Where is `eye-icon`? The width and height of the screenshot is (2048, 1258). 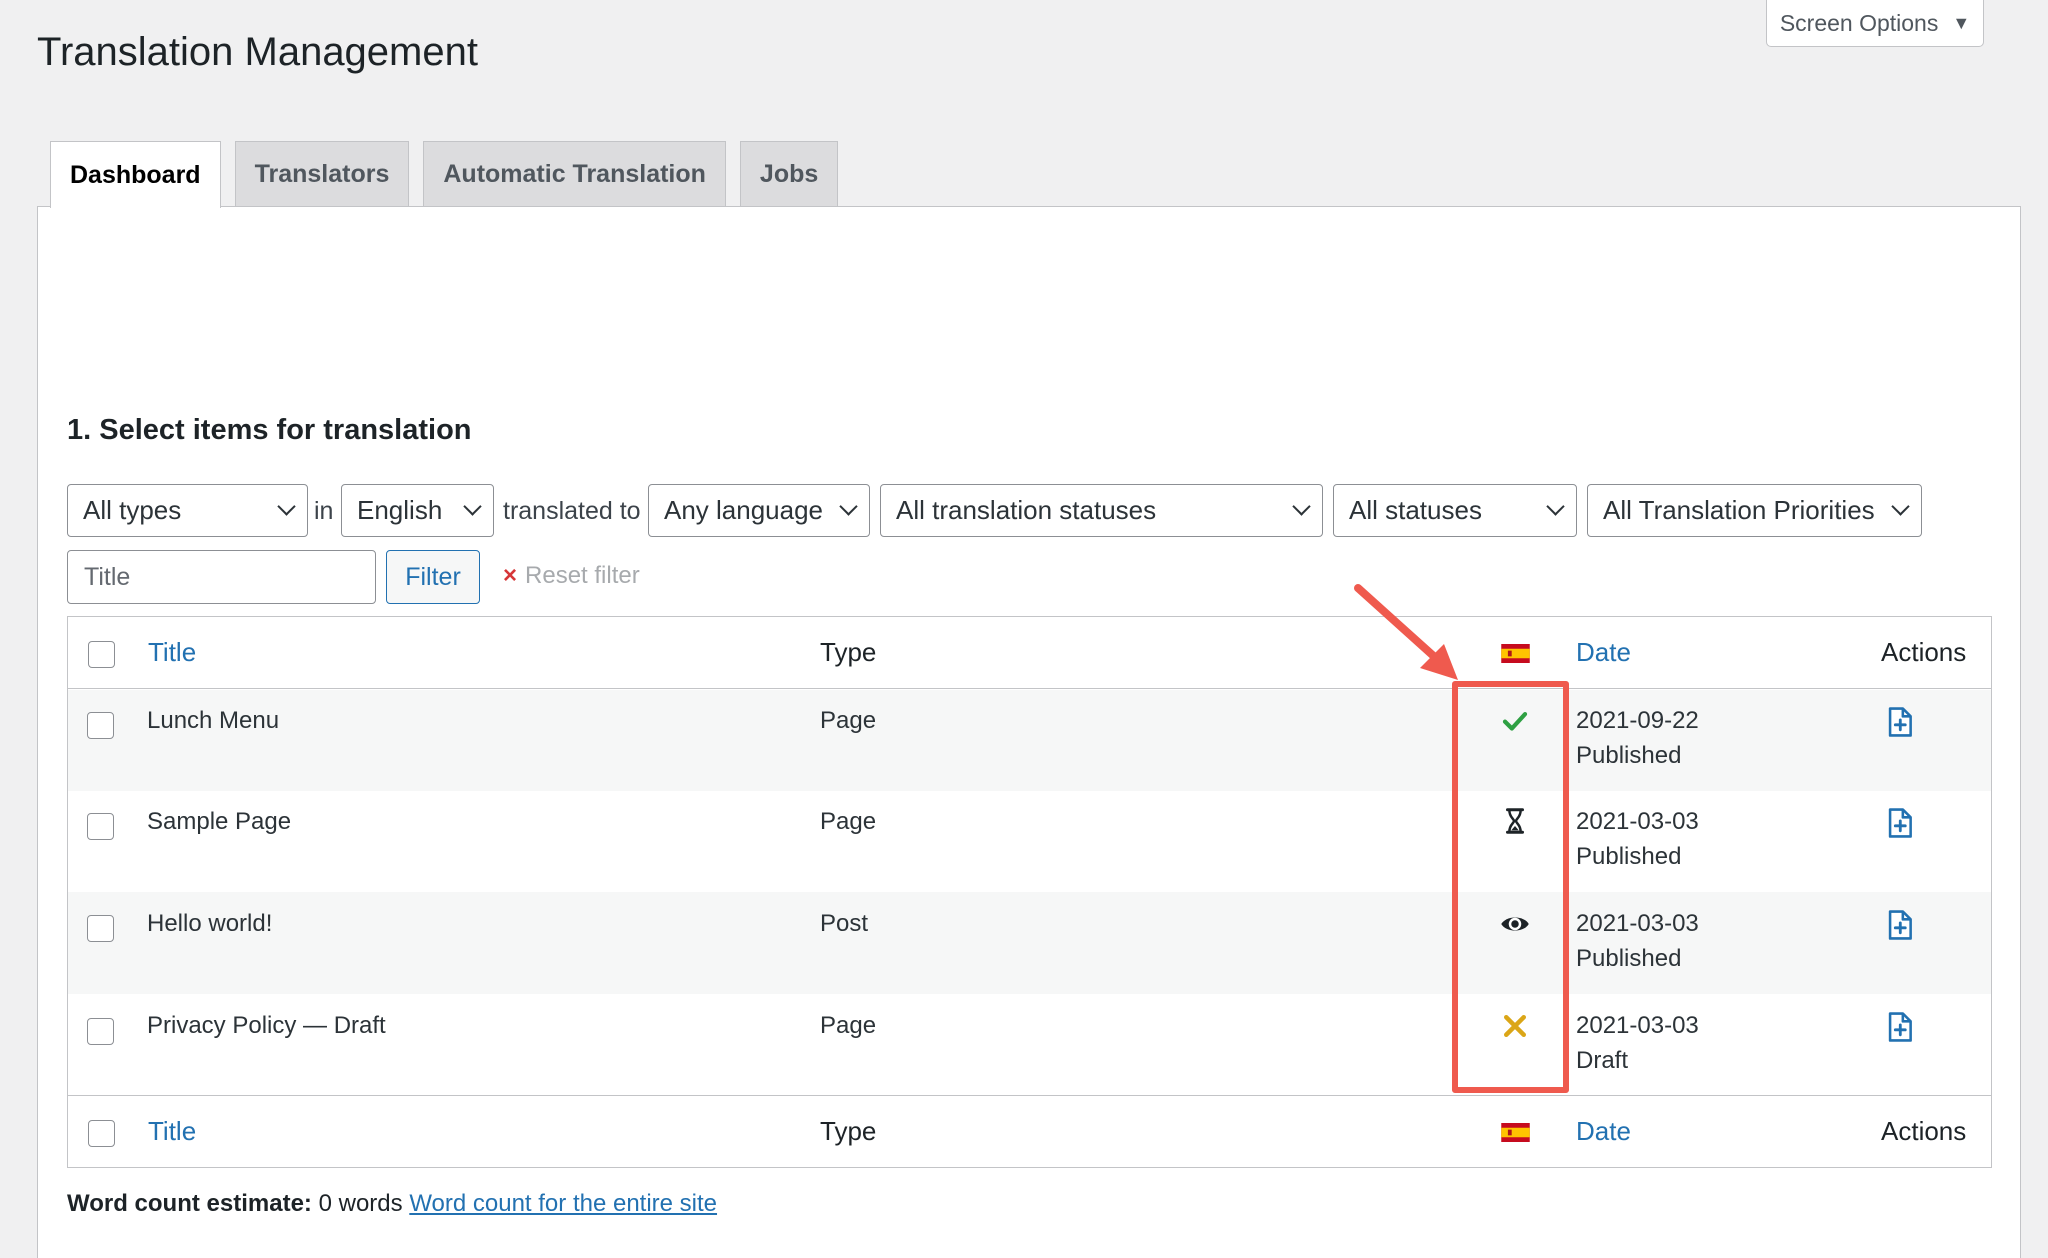 eye-icon is located at coordinates (1515, 924).